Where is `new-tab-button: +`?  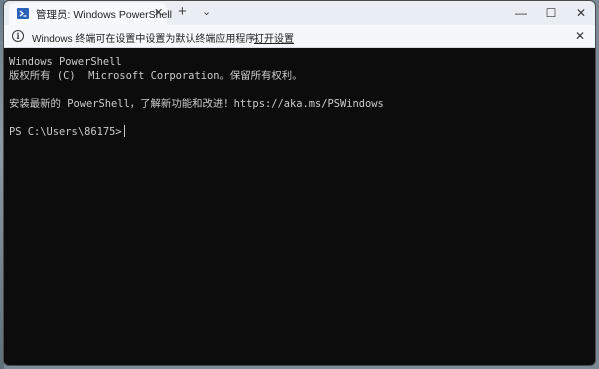
new-tab-button: + is located at coordinates (182, 12).